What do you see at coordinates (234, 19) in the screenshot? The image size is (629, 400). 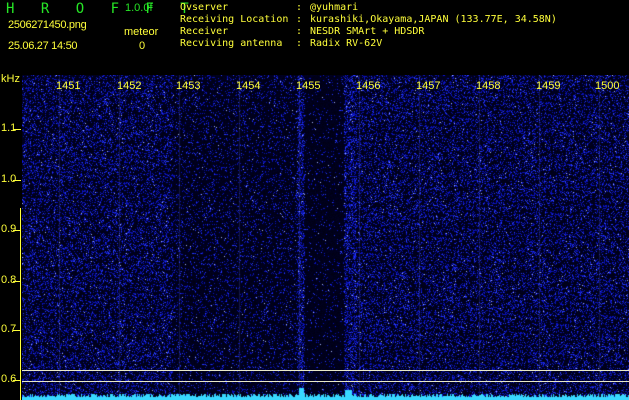 I see `info-key: Receiving Location` at bounding box center [234, 19].